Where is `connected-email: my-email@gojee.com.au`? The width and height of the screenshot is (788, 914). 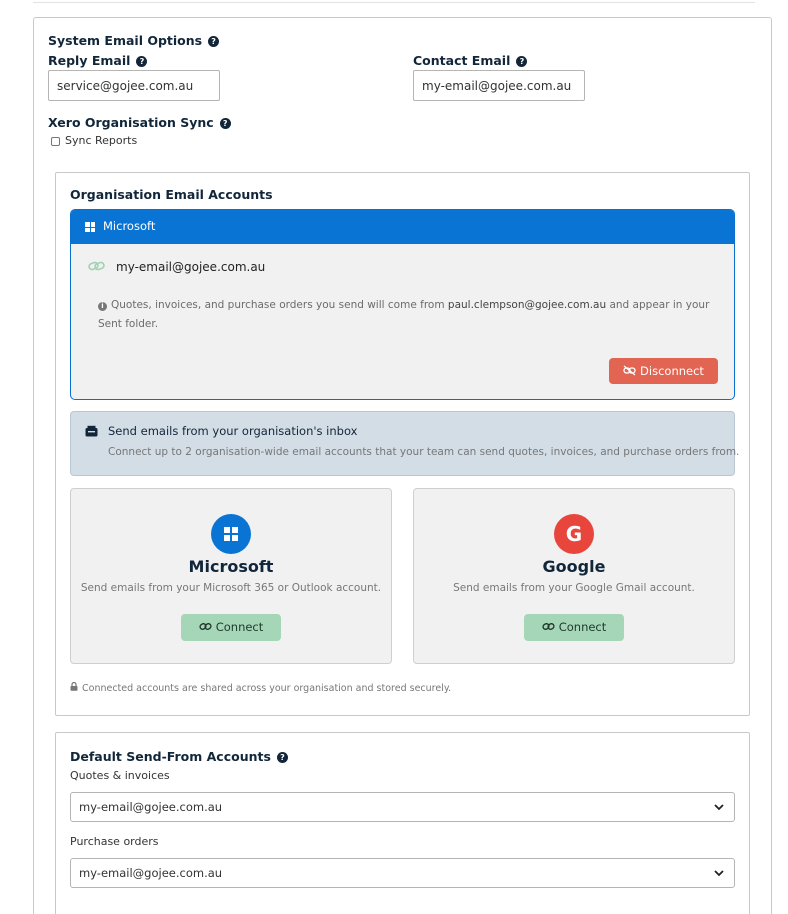
connected-email: my-email@gojee.com.au is located at coordinates (191, 267).